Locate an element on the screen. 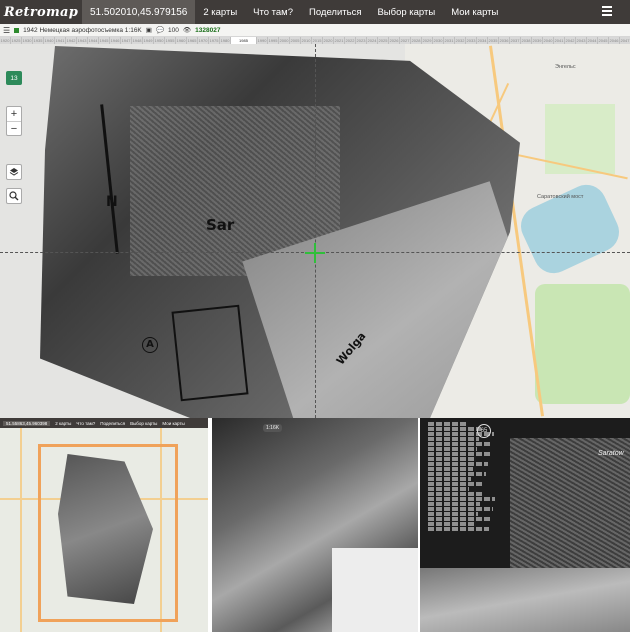 The width and height of the screenshot is (630, 632). timeline-tick: 1935 is located at coordinates (38, 40).